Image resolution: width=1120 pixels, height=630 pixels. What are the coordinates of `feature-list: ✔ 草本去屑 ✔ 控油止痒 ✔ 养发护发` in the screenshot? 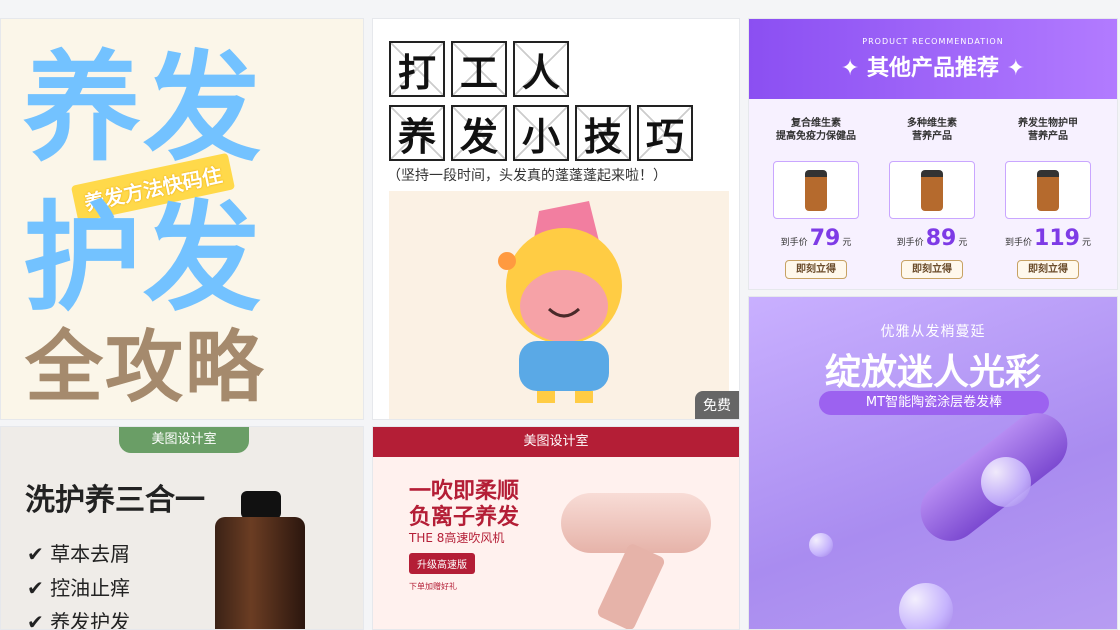 It's located at (79, 583).